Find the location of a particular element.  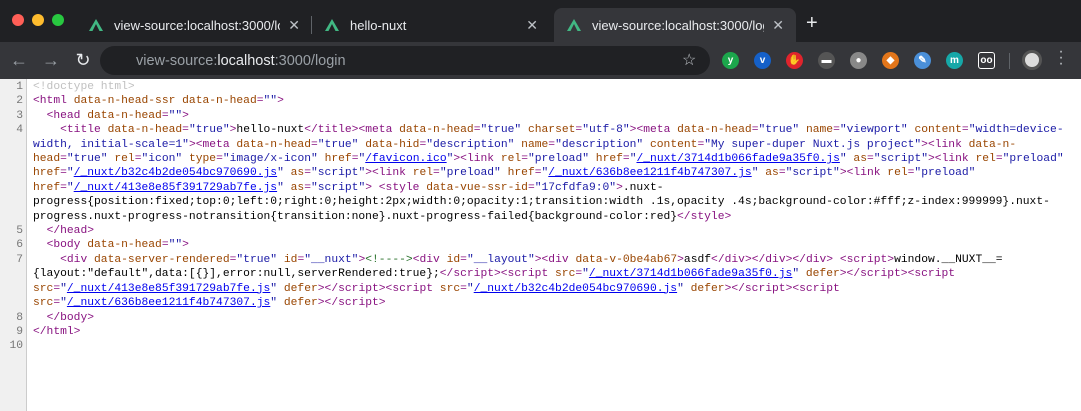

back-icon: ← is located at coordinates (19, 60).